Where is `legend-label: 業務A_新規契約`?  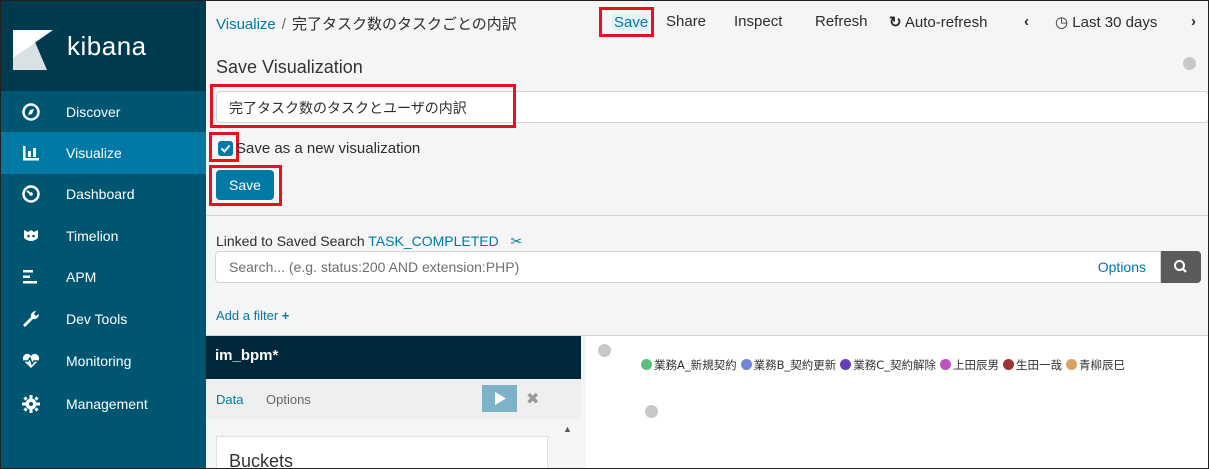
legend-label: 業務A_新規契約 is located at coordinates (695, 365).